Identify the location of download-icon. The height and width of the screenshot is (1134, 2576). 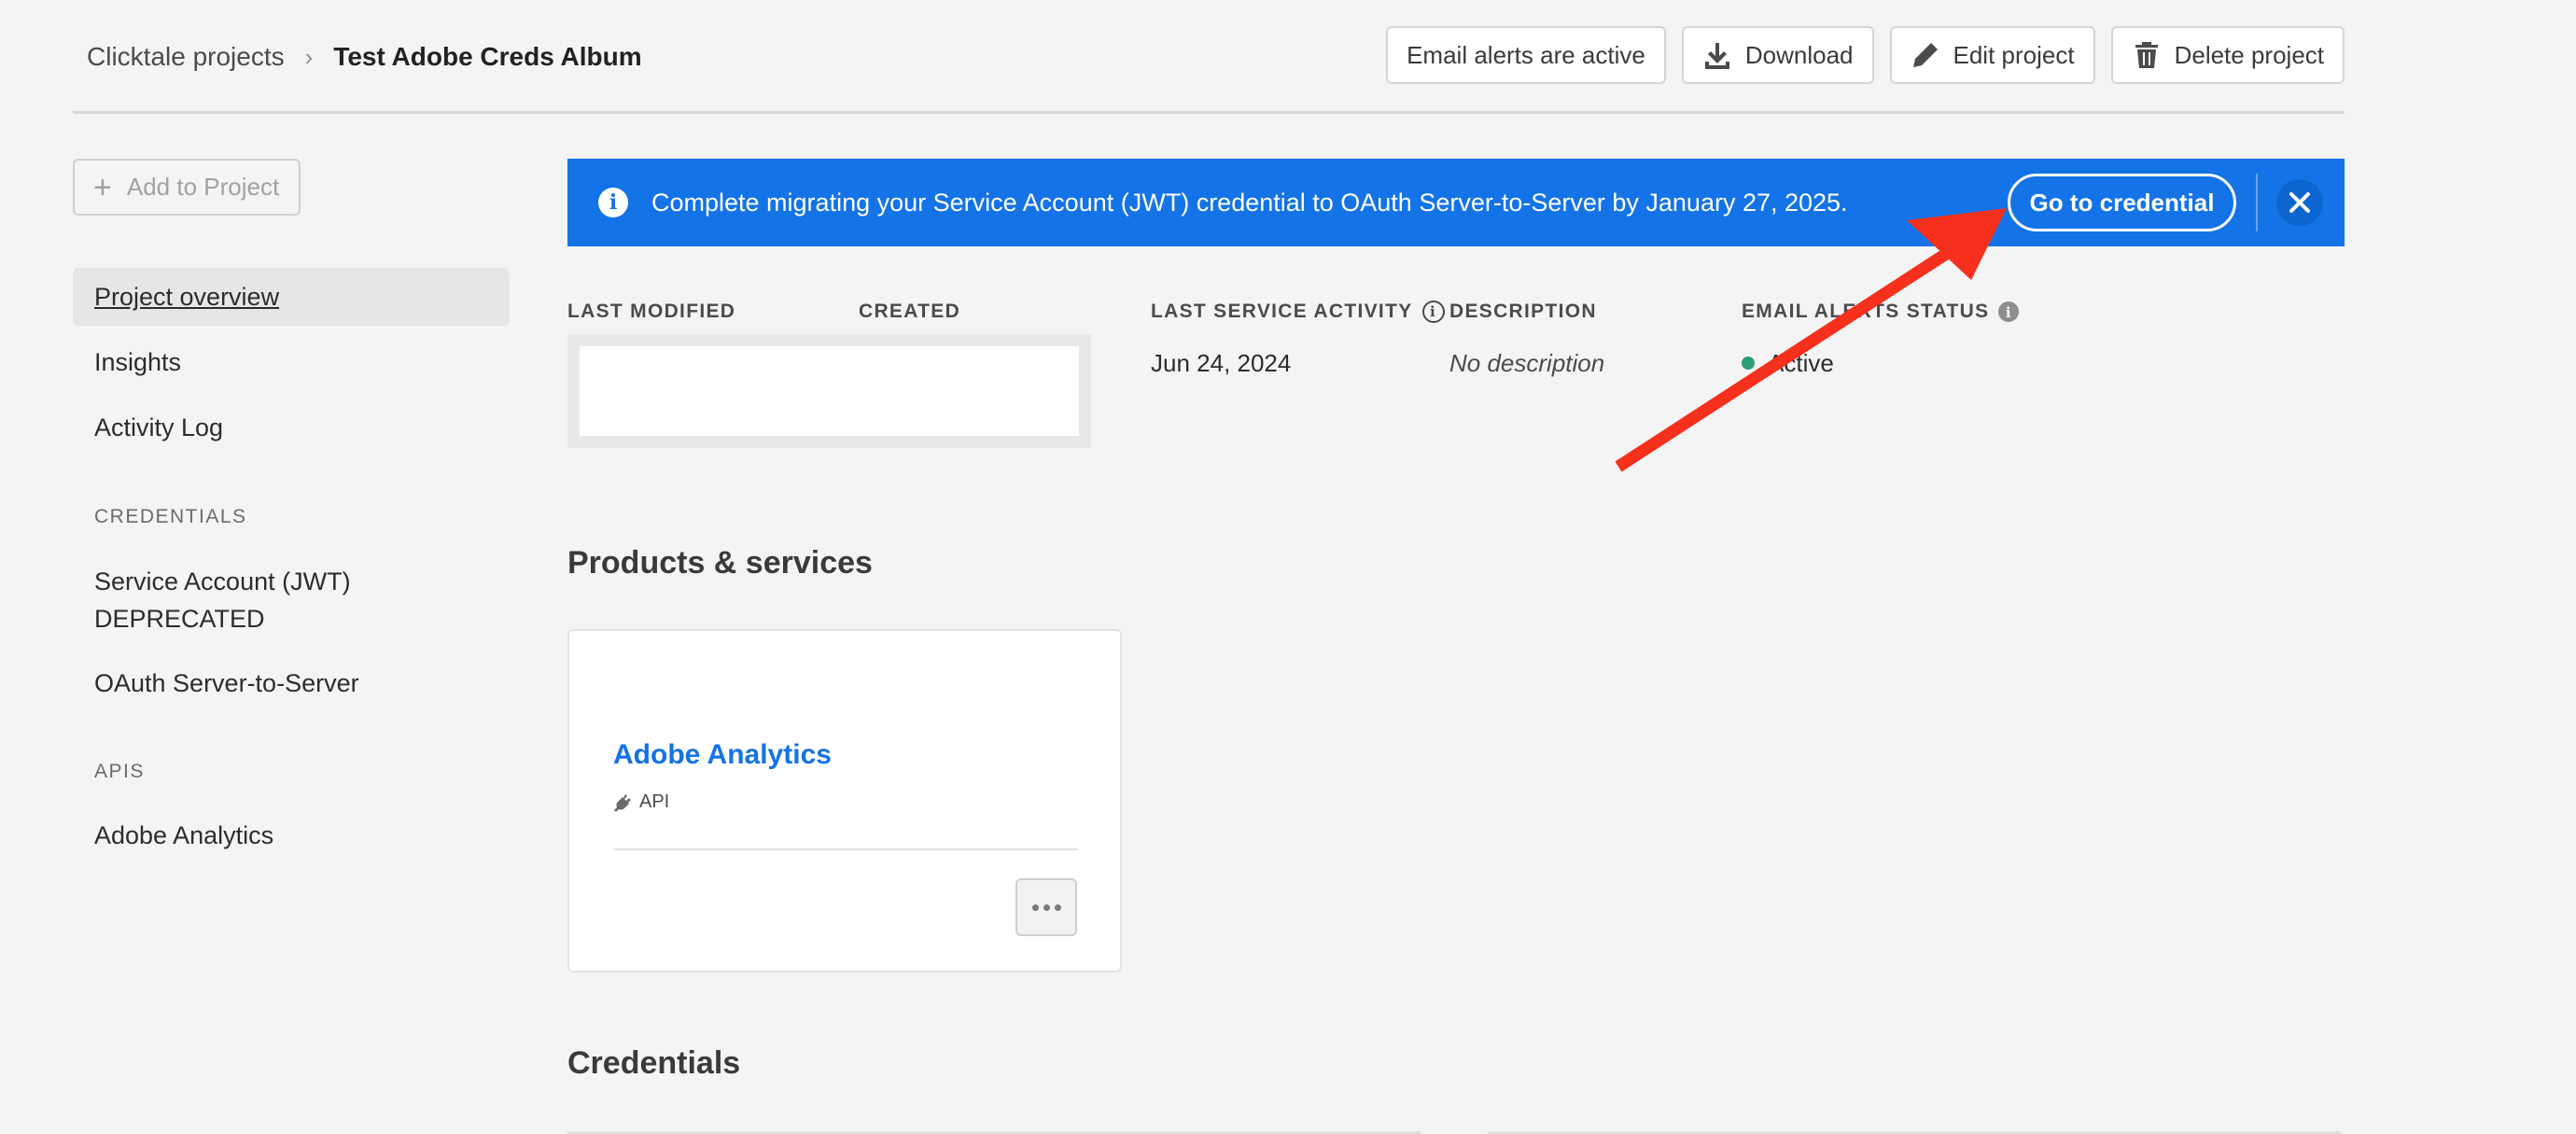
(1716, 56).